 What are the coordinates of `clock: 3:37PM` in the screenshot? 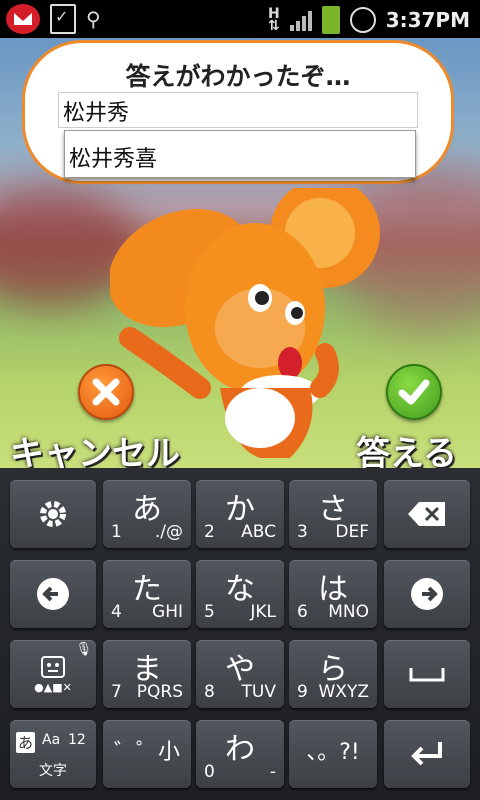 It's located at (427, 20).